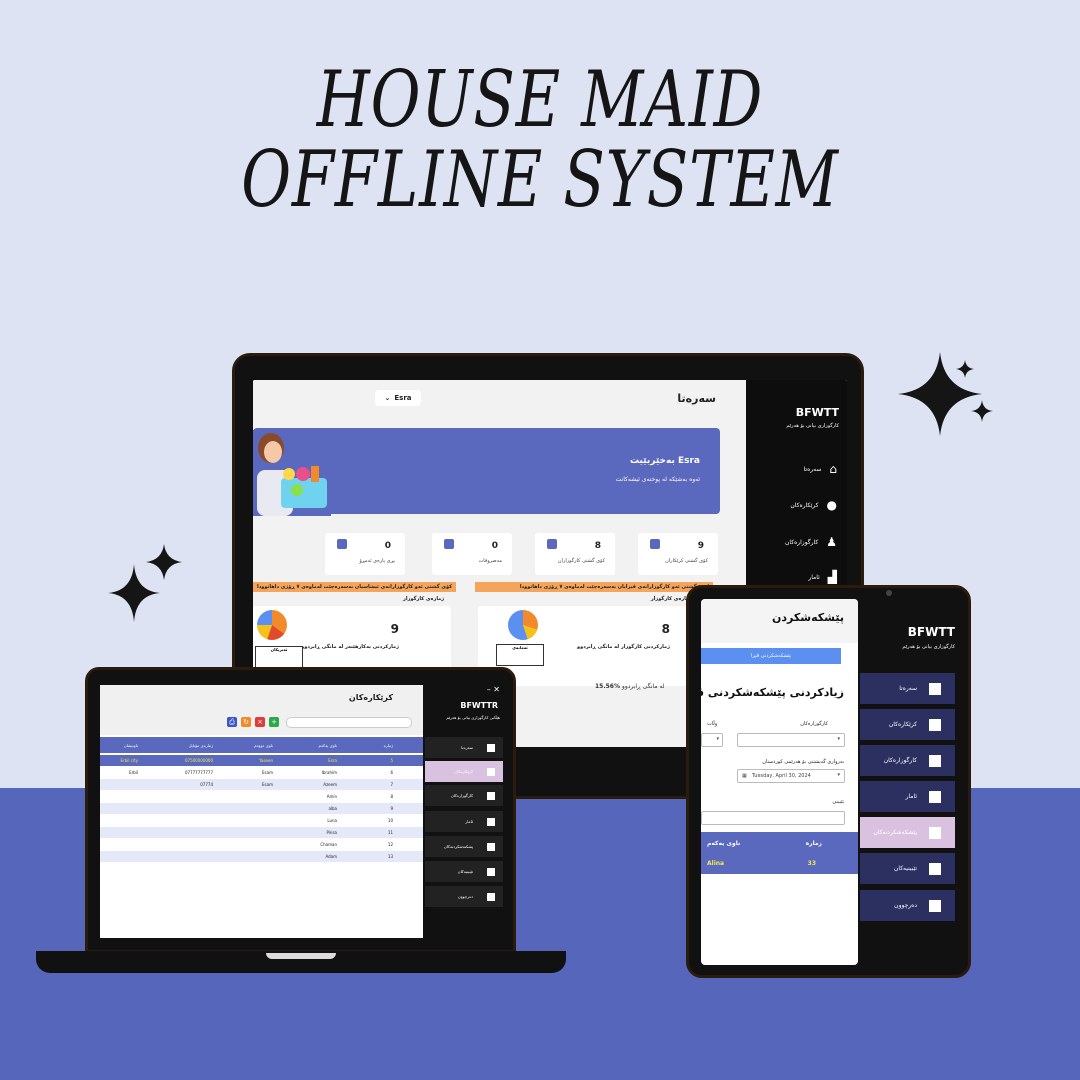  What do you see at coordinates (388, 745) in the screenshot?
I see `column-header: ژمارە` at bounding box center [388, 745].